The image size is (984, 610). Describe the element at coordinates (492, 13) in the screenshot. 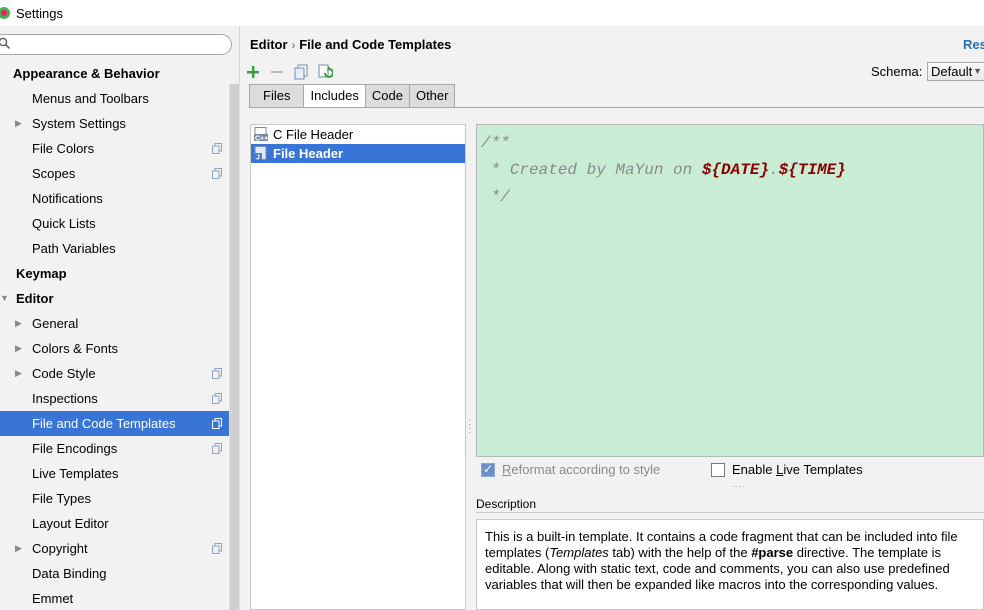

I see `title-bar: Settings` at that location.